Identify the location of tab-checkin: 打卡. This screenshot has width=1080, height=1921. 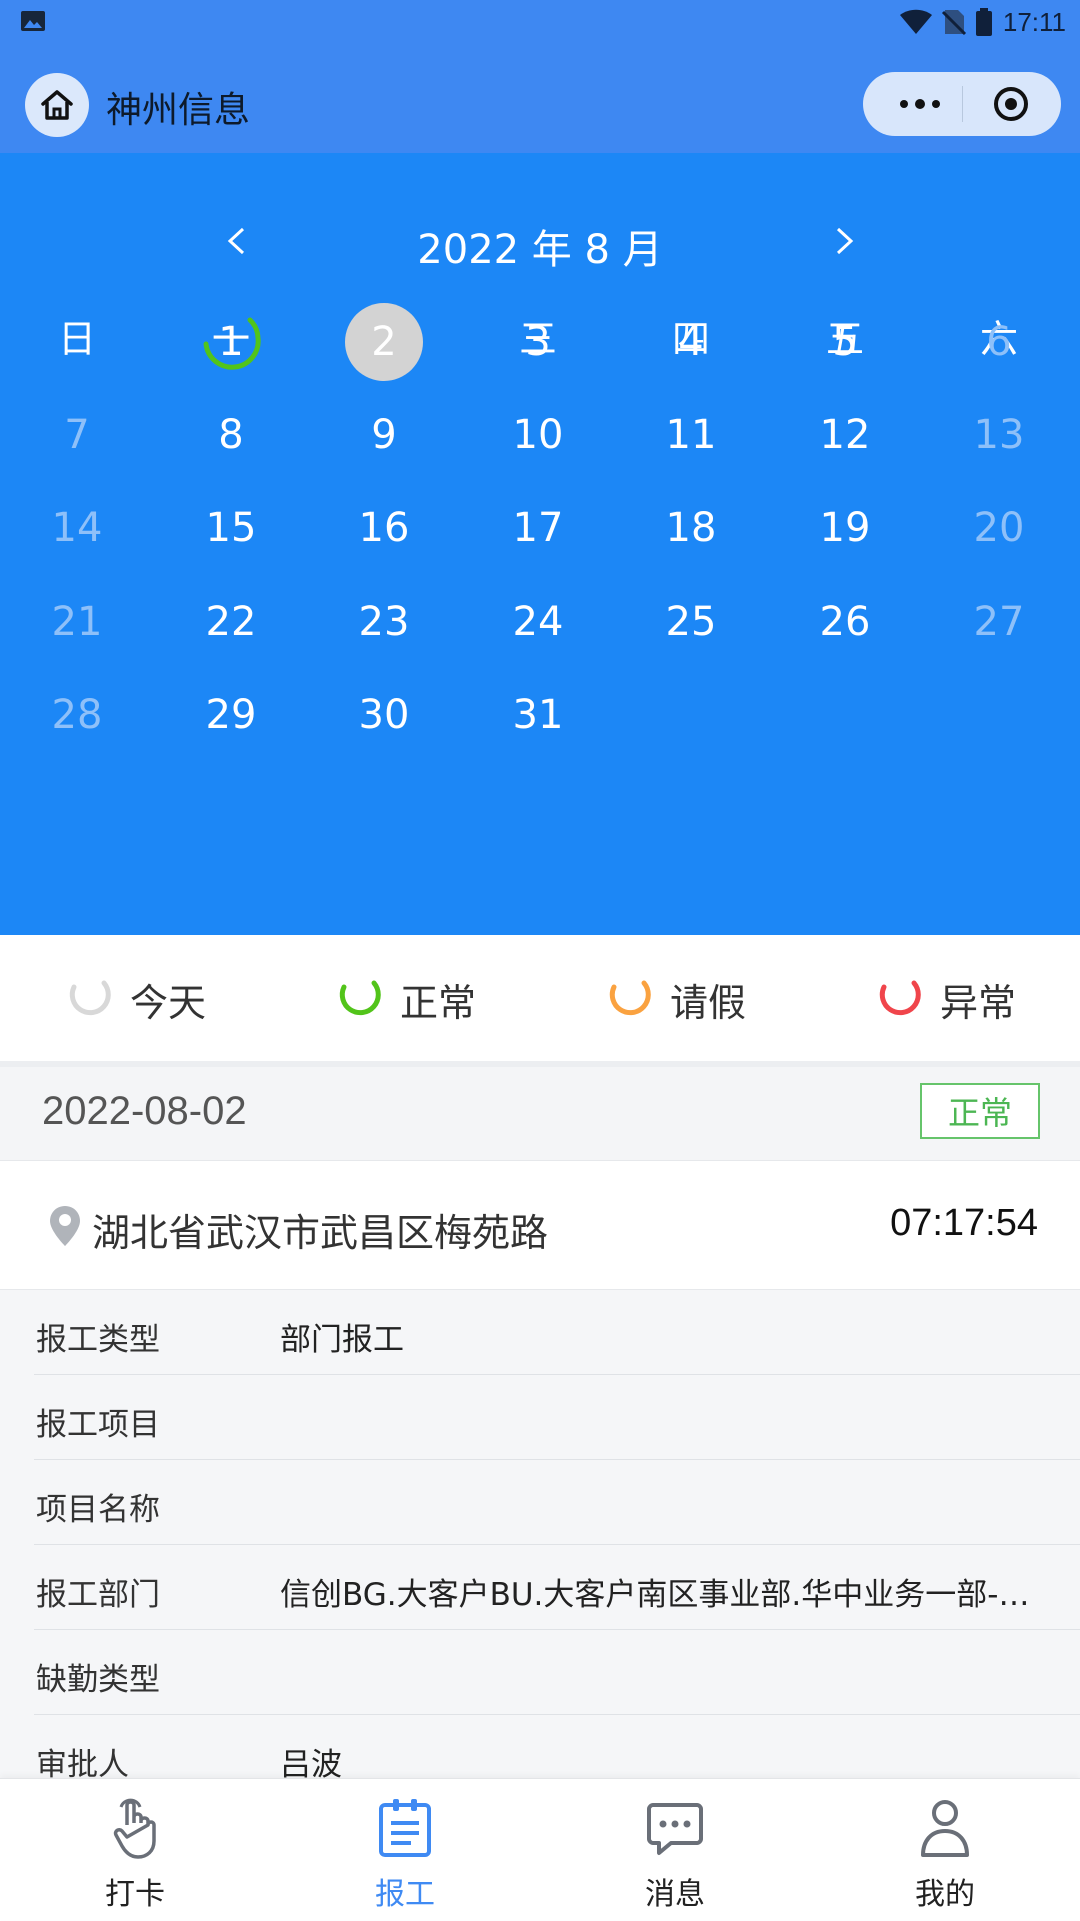
(135, 1850).